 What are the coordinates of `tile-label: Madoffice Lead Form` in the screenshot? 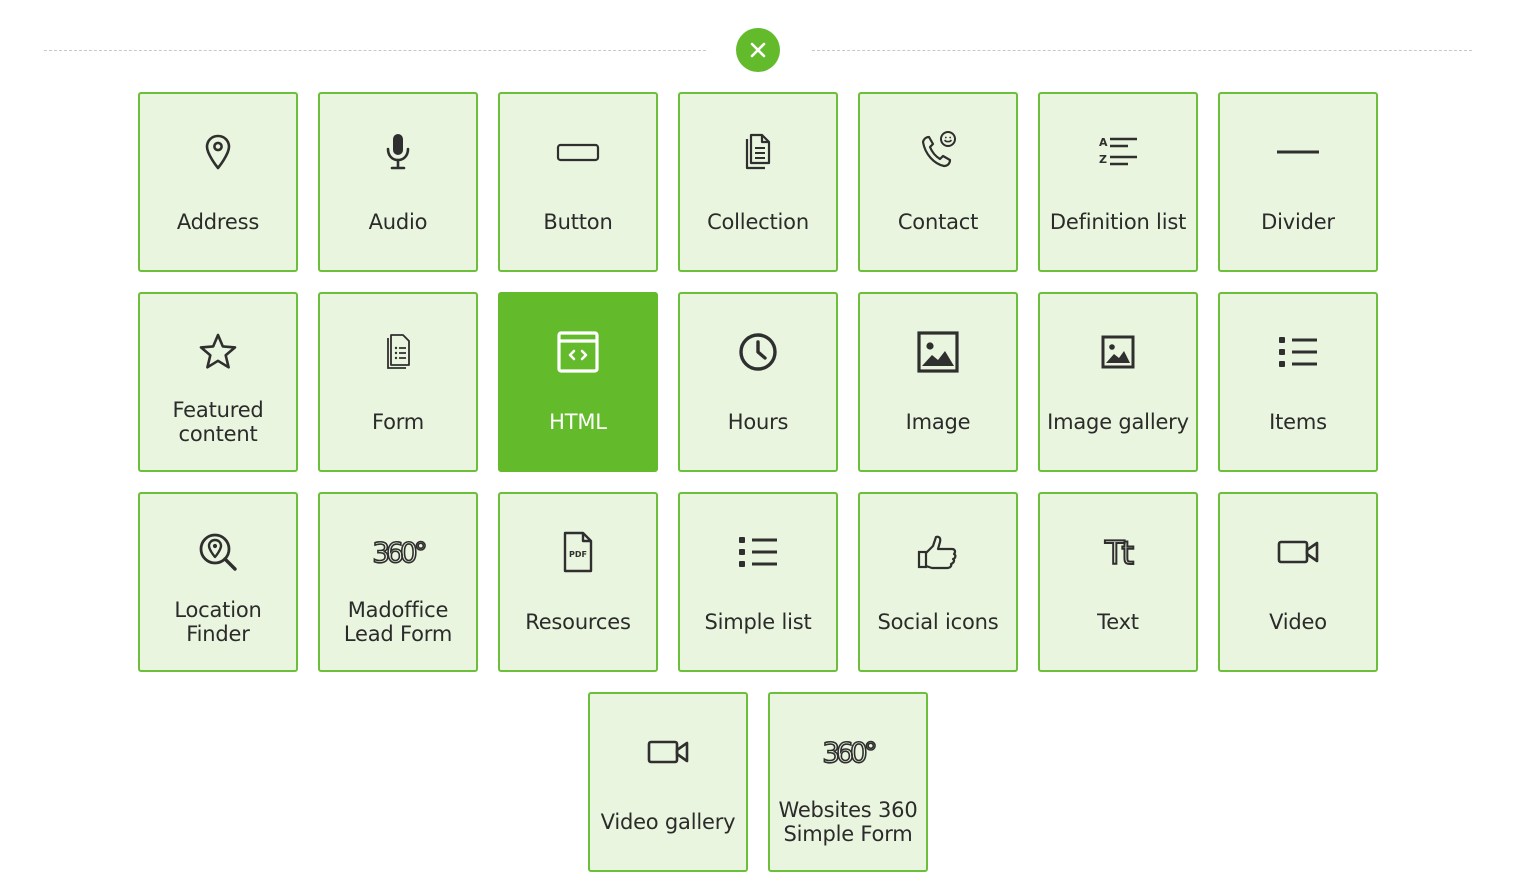 It's located at (398, 622).